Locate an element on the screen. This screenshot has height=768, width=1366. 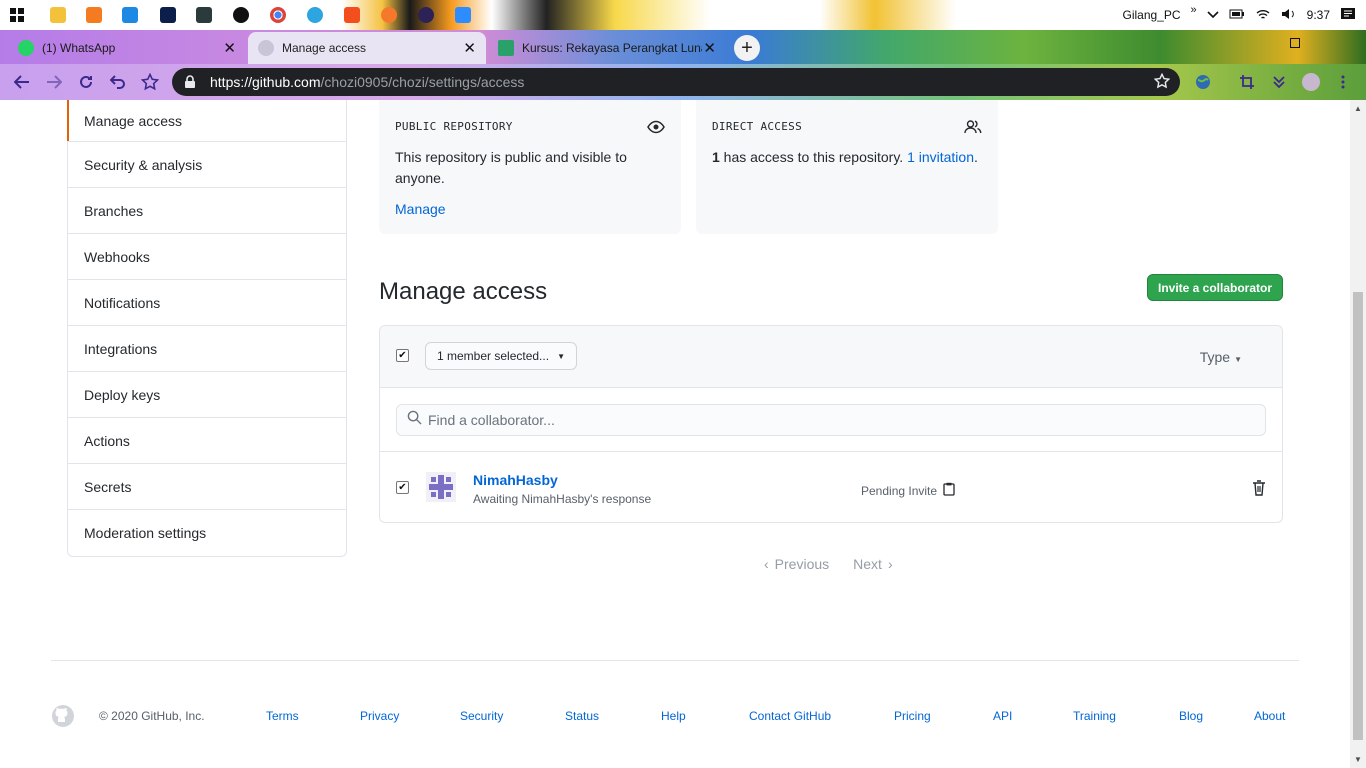
restore-window-icon is located at coordinates (1295, 43).